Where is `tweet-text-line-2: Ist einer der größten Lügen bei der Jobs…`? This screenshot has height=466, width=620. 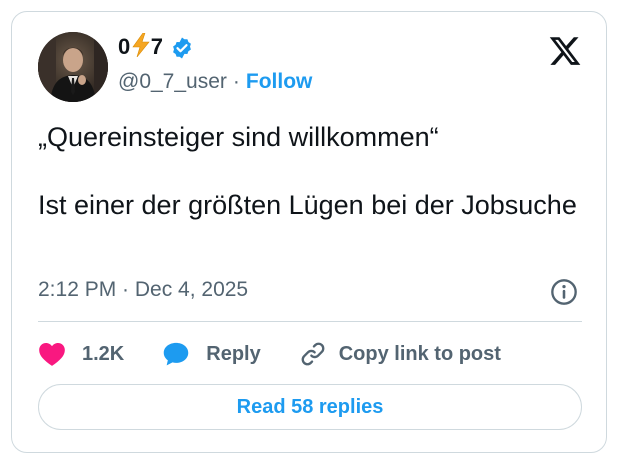 tweet-text-line-2: Ist einer der größten Lügen bei der Jobs… is located at coordinates (307, 205).